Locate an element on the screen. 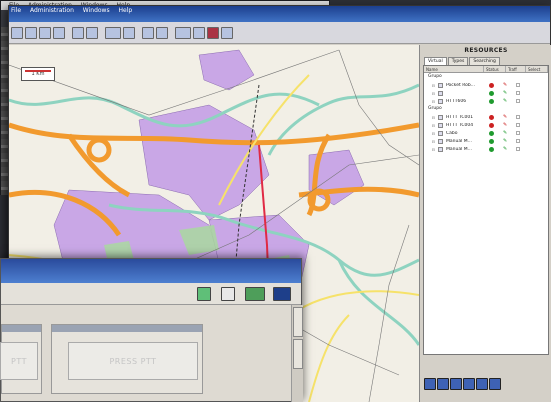 The height and width of the screenshot is (402, 551). stop-icon is located at coordinates (213, 32).